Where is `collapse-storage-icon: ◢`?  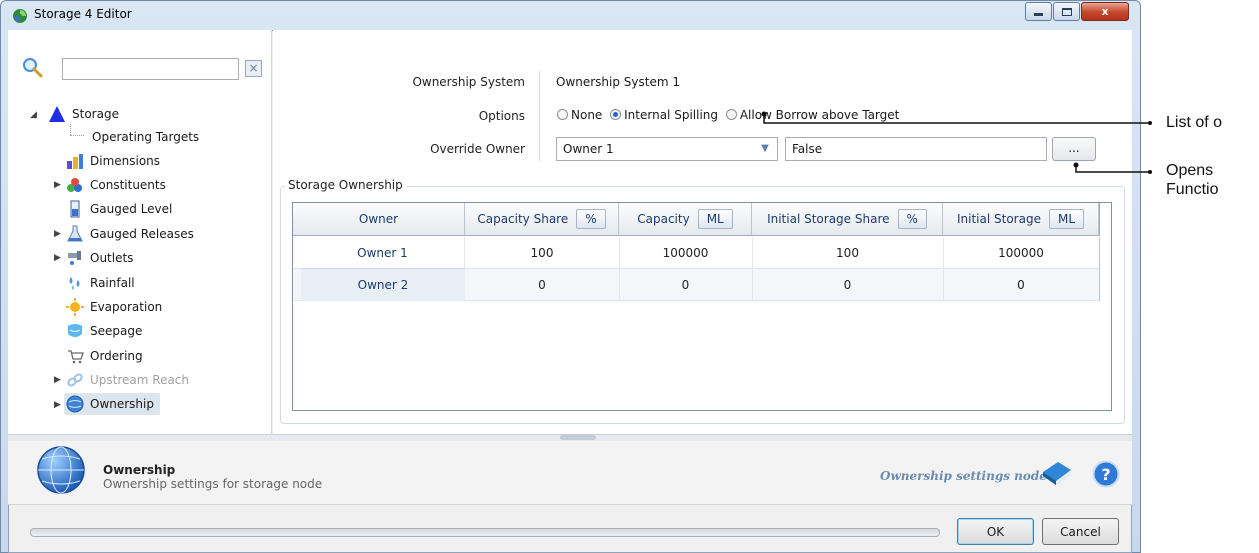
collapse-storage-icon: ◢ is located at coordinates (33, 115).